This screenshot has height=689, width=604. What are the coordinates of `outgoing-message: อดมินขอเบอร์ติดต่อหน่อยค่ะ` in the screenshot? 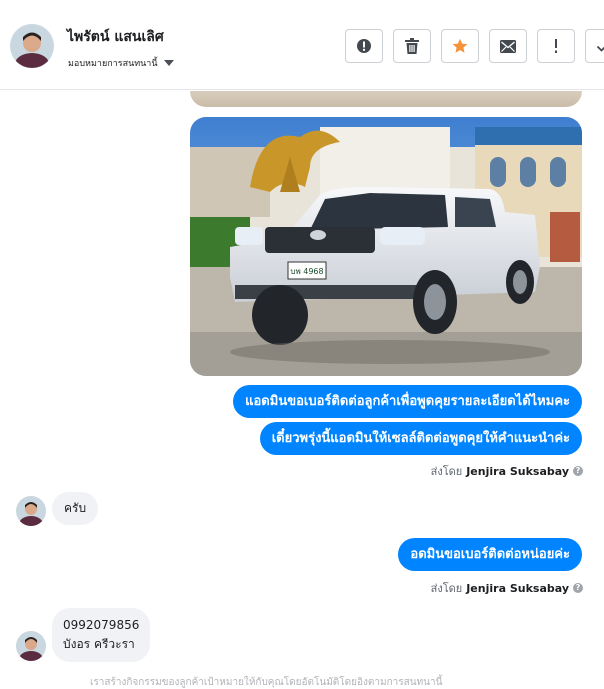 It's located at (490, 554).